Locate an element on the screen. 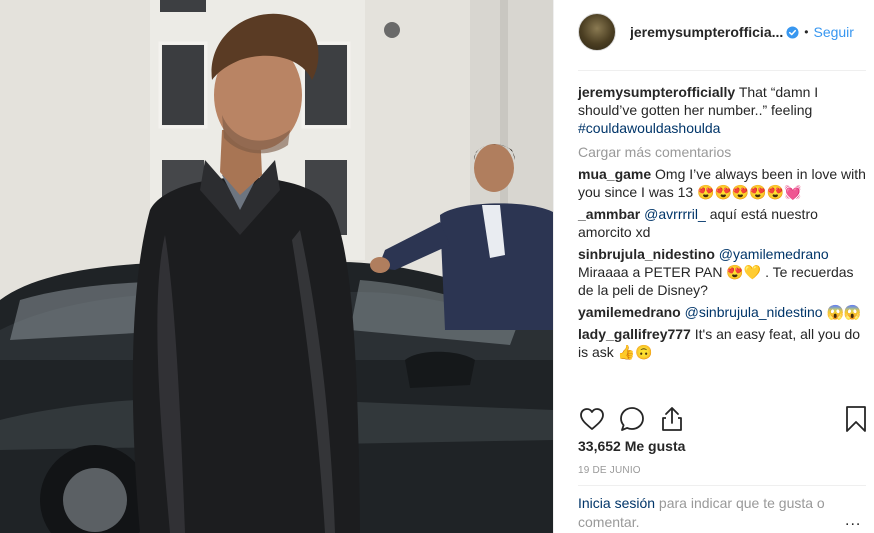  likes-count: 33,652 Me gusta is located at coordinates (631, 446).